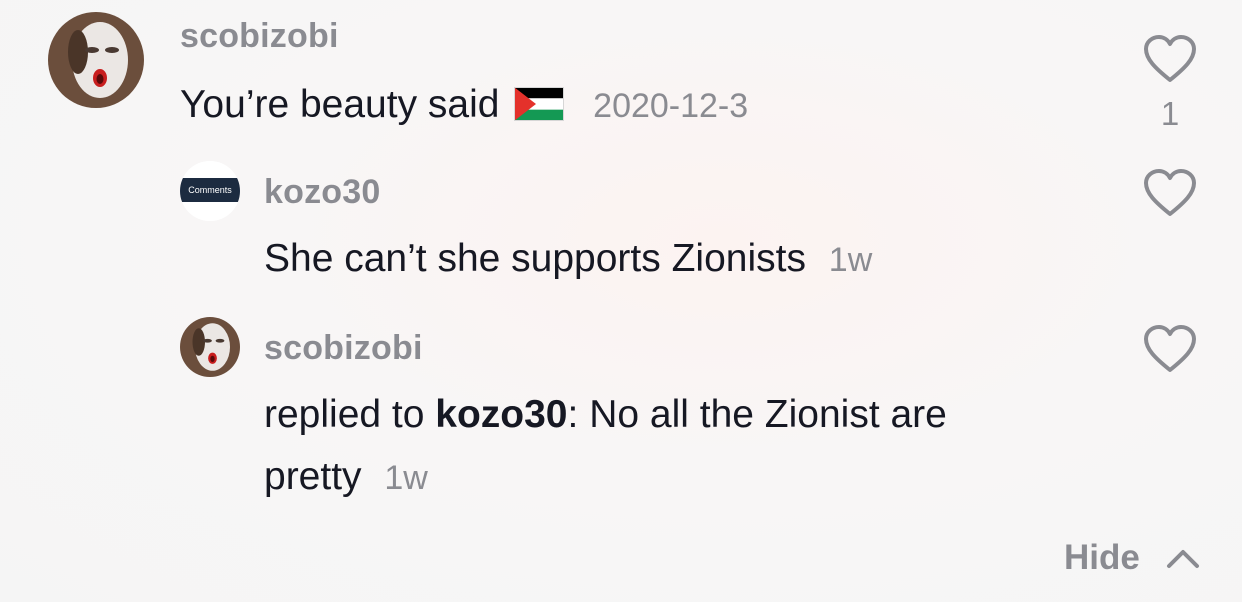  Describe the element at coordinates (343, 348) in the screenshot. I see `reply-username: scobizobi` at that location.